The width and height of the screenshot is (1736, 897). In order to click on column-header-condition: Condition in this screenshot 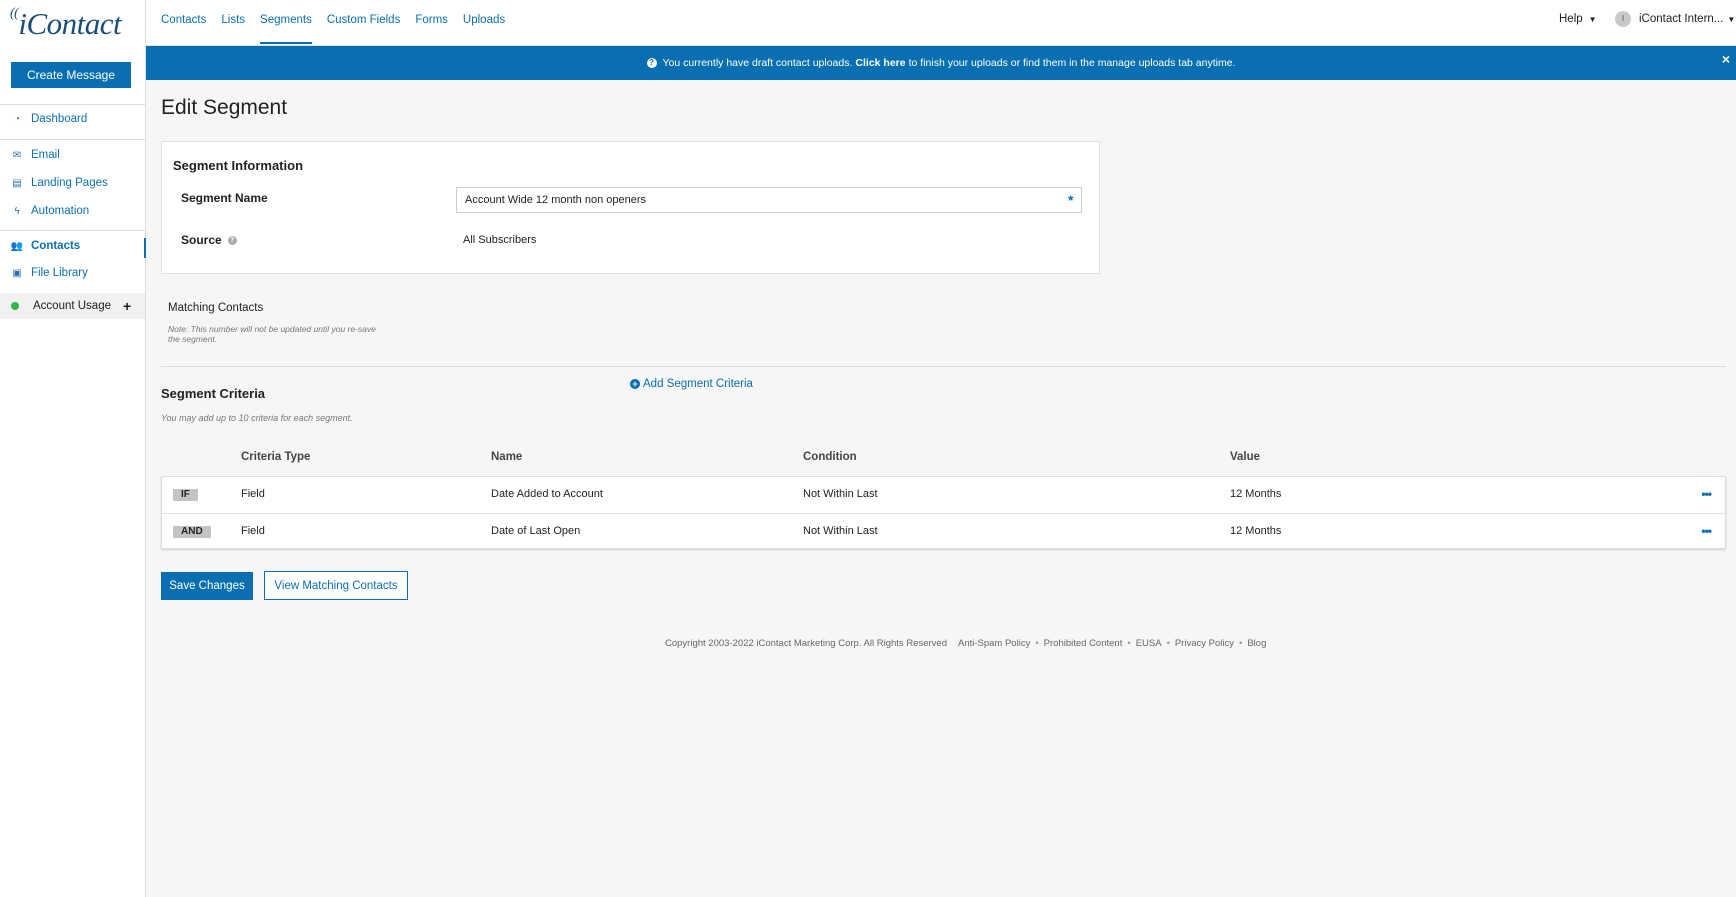, I will do `click(830, 457)`.